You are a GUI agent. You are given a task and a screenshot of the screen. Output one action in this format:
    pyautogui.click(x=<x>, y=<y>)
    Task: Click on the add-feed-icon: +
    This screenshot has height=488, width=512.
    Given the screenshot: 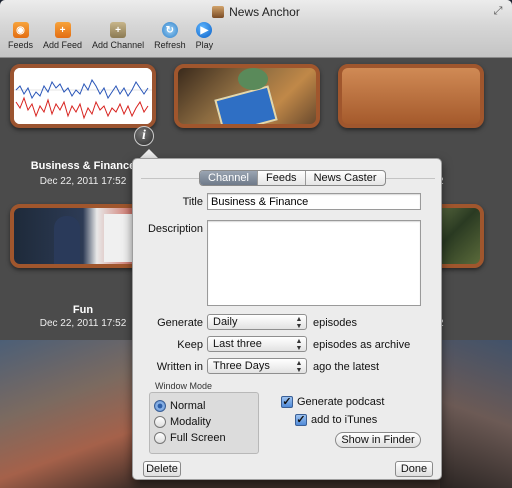 What is the action you would take?
    pyautogui.click(x=62, y=30)
    